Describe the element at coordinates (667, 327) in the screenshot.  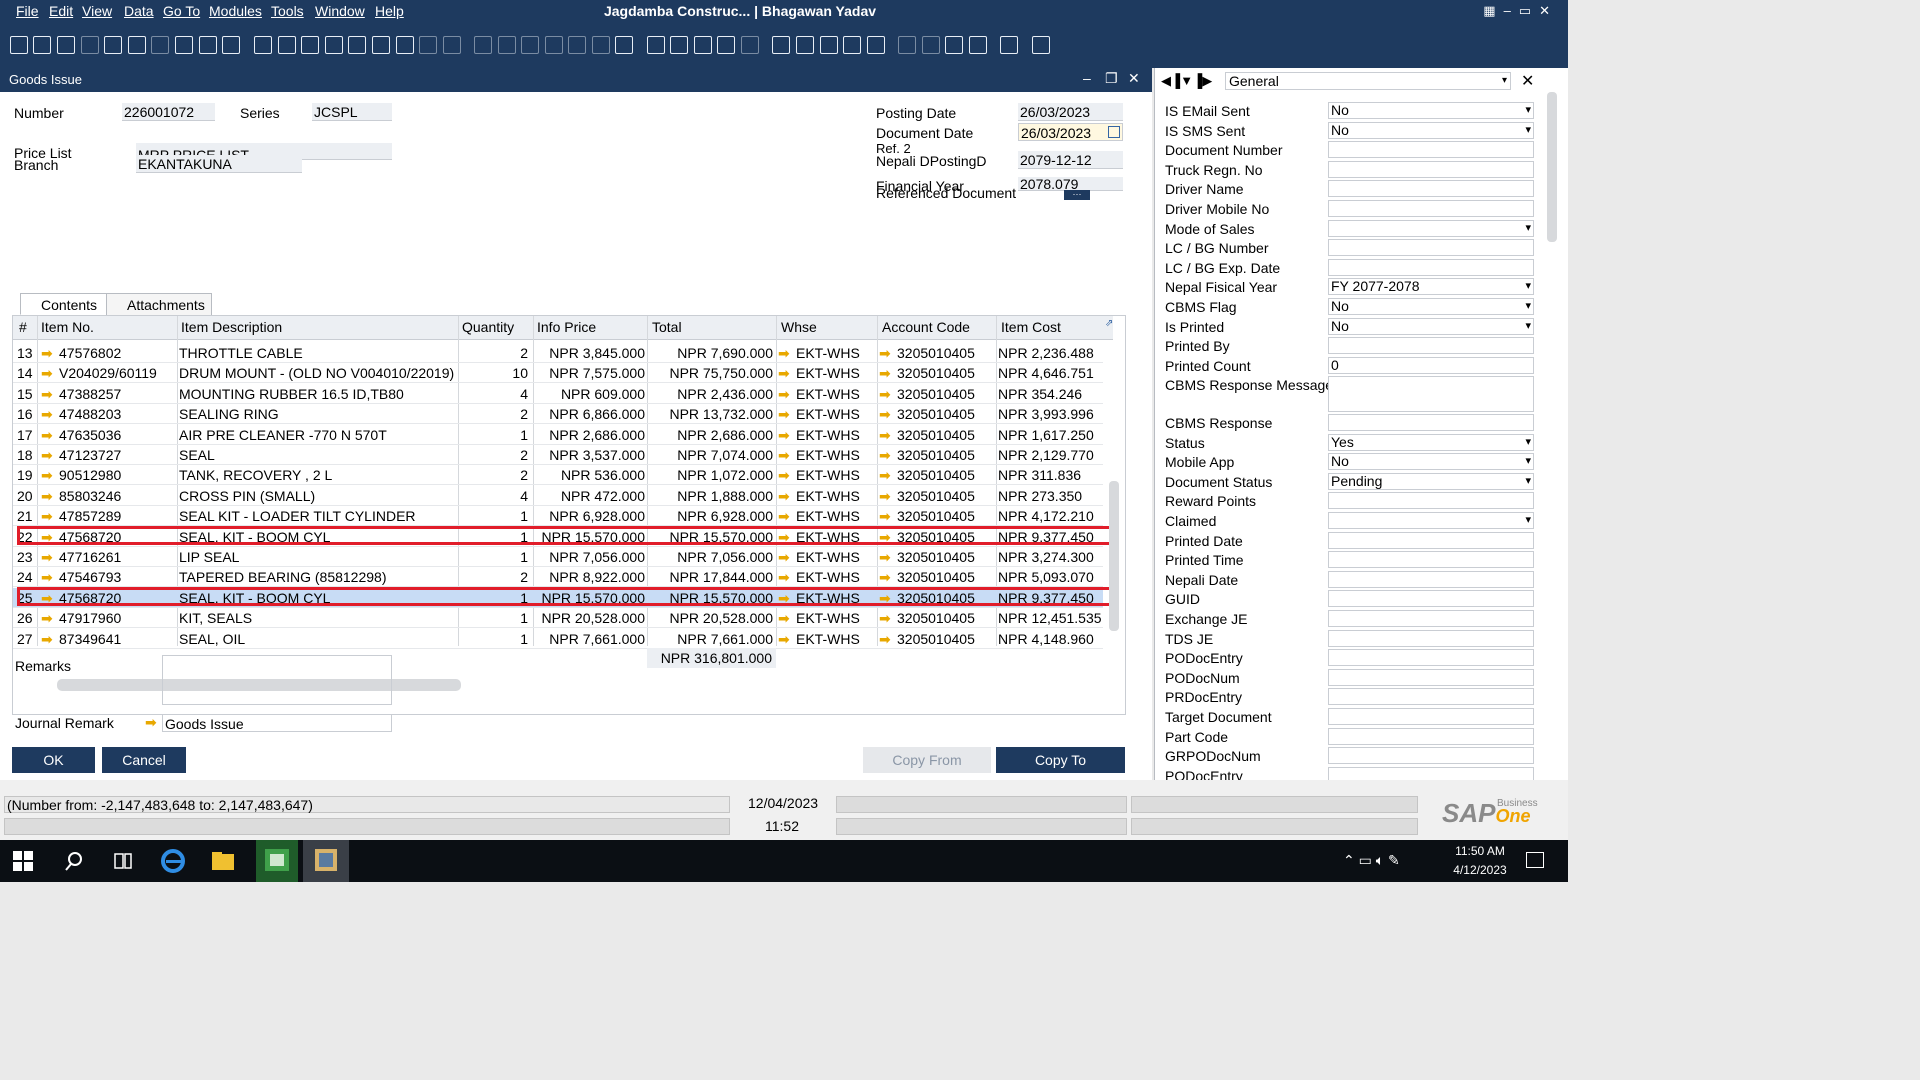
I see `col-total: Total` at that location.